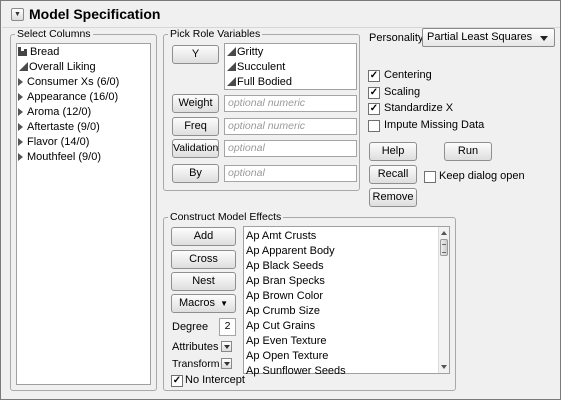 This screenshot has width=561, height=400. I want to click on nest-button: Nest, so click(203, 281).